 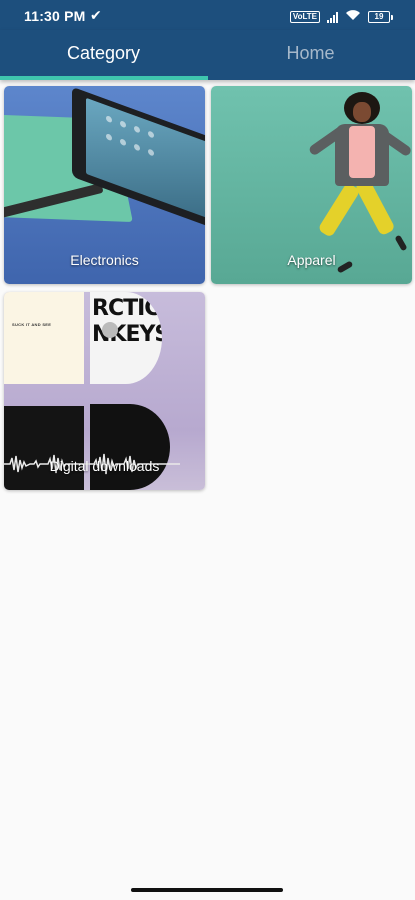 I want to click on battery-level: 19, so click(x=379, y=17).